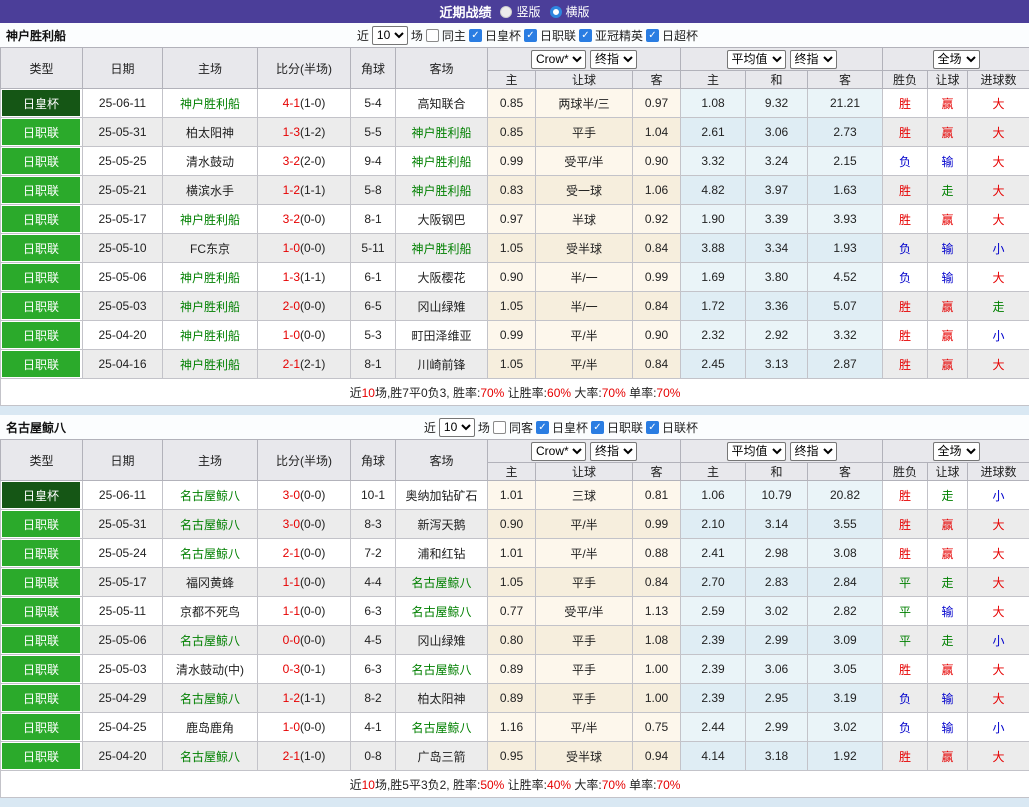 The height and width of the screenshot is (807, 1029). I want to click on summary-segment: 场,胜7平0负3, 胜率:, so click(427, 393).